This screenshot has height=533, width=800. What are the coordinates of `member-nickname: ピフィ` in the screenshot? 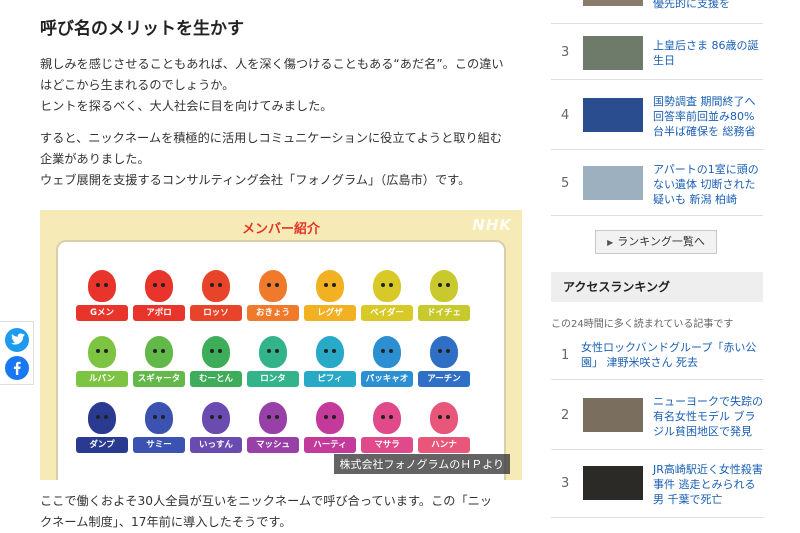 It's located at (330, 379).